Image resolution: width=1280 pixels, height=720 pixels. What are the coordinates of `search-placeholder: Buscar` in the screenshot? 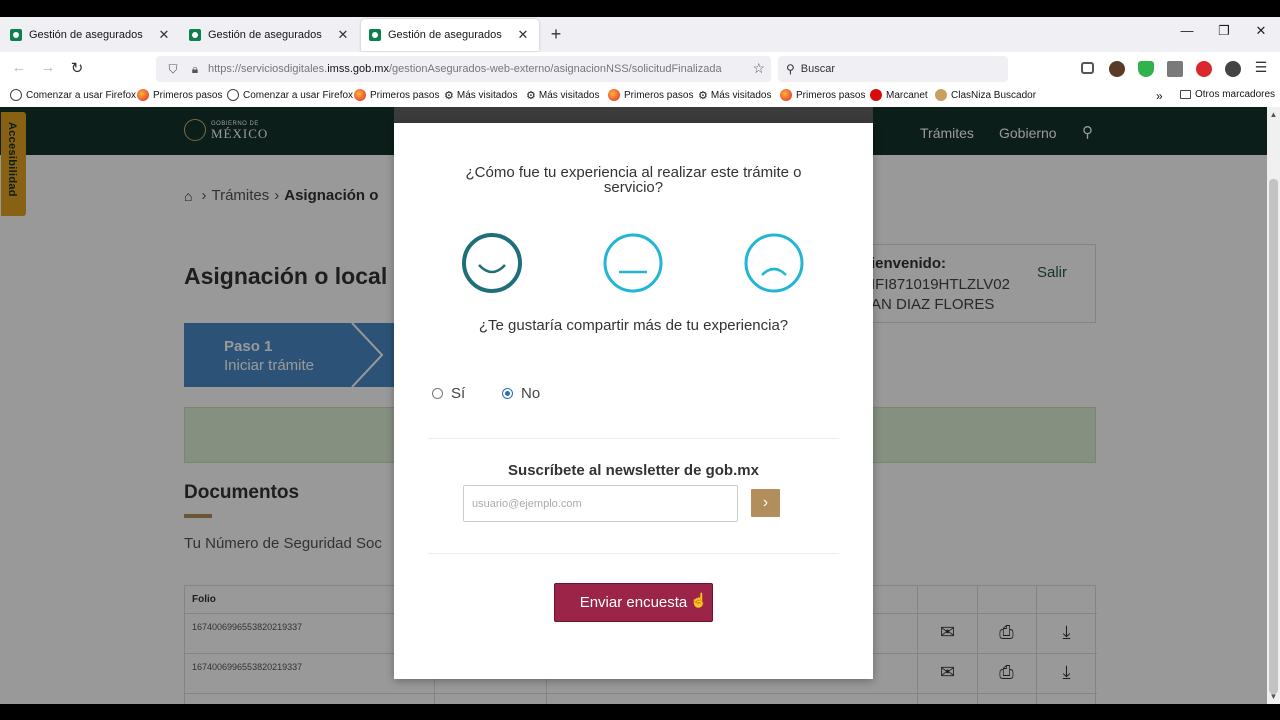 It's located at (818, 69).